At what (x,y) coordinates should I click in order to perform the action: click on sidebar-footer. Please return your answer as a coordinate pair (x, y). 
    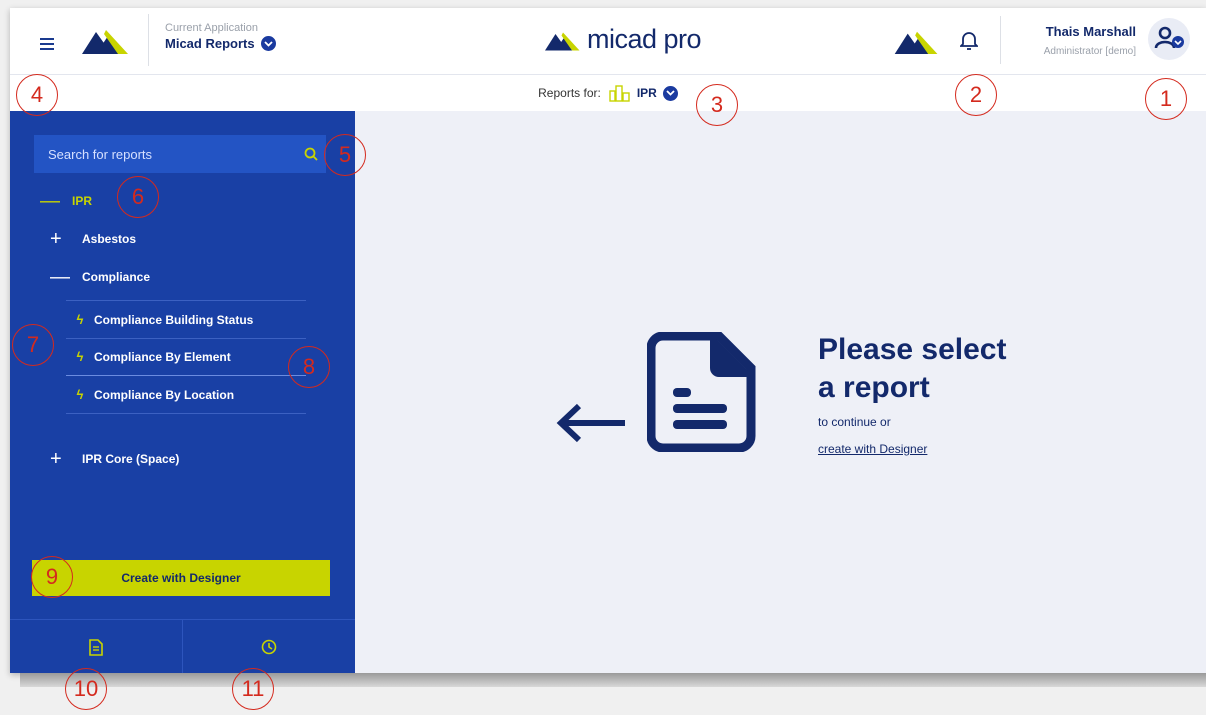
    Looking at the image, I should click on (182, 646).